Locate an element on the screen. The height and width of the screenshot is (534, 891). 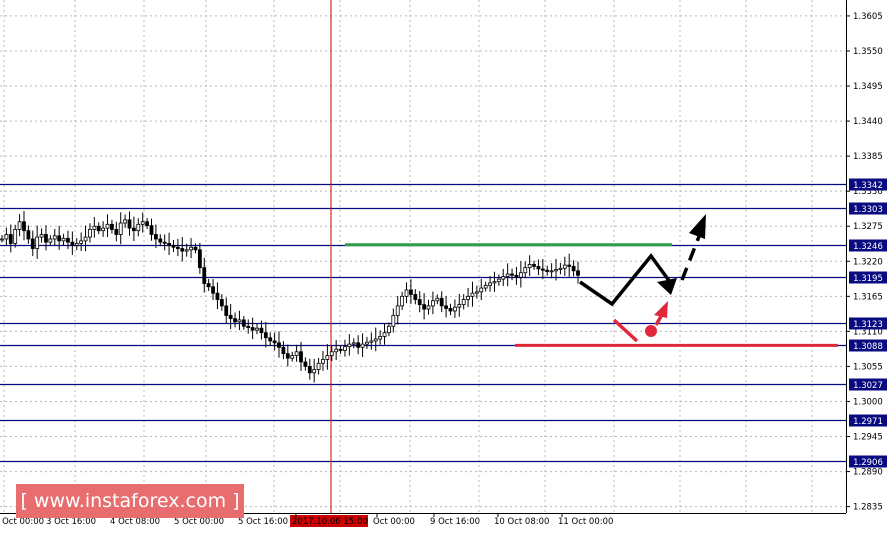
level-label: 1.3342 is located at coordinates (868, 186).